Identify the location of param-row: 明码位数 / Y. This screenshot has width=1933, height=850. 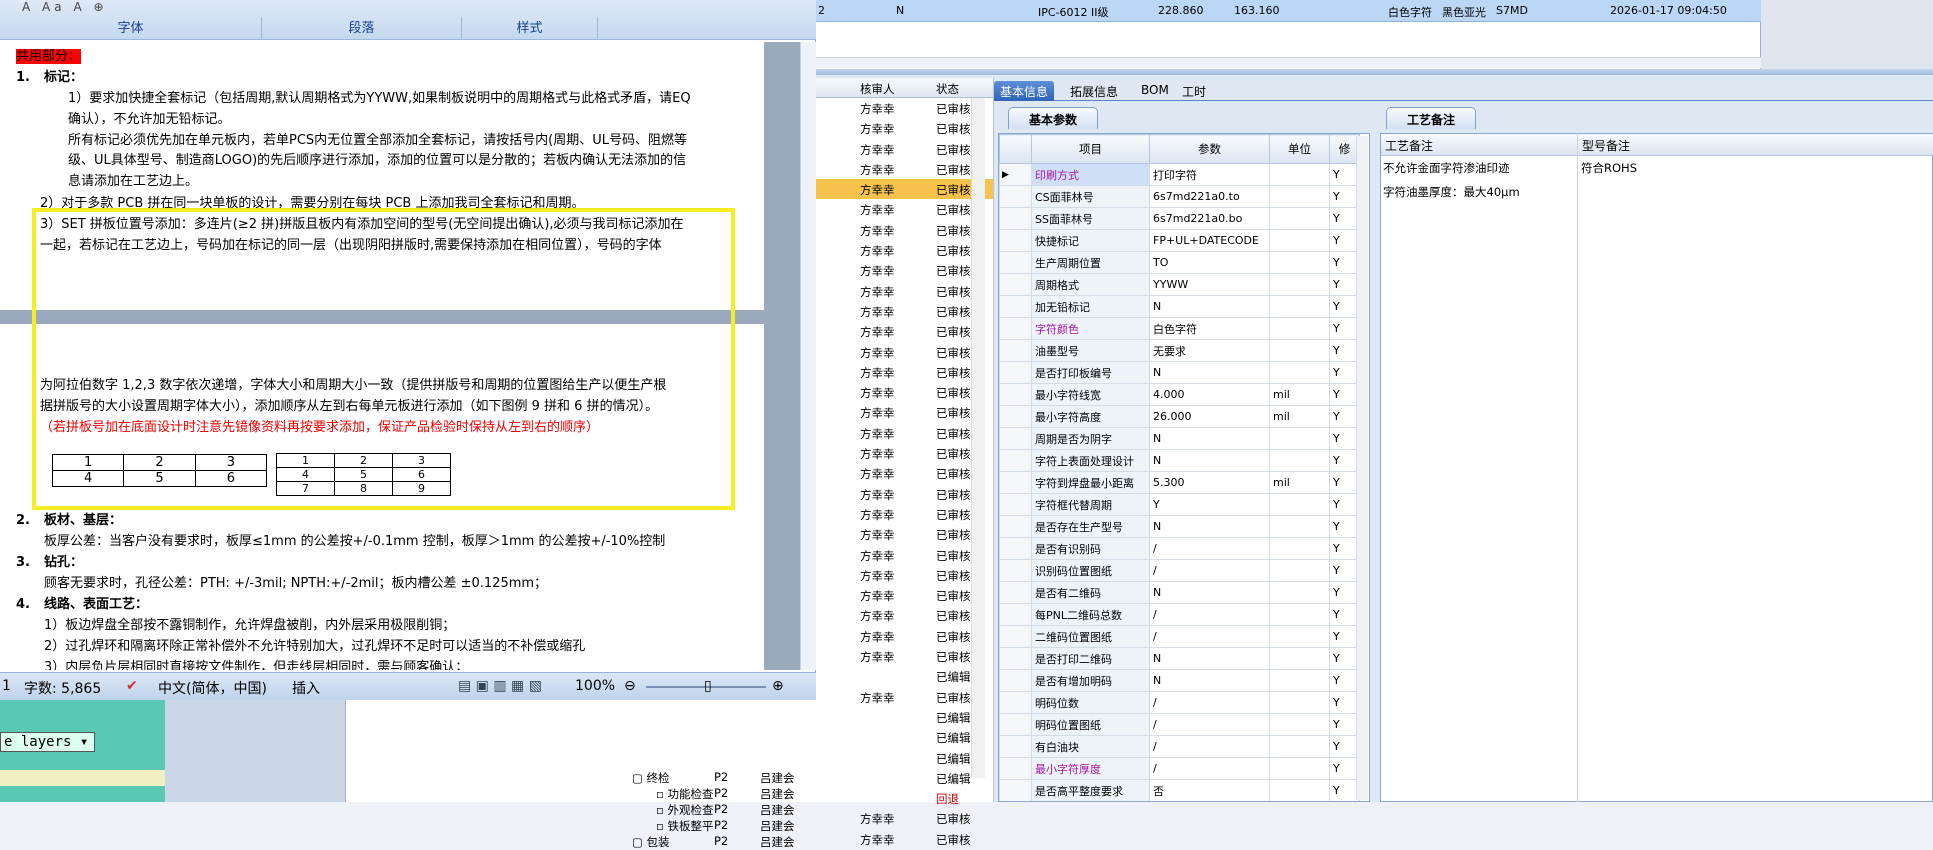
(1179, 702).